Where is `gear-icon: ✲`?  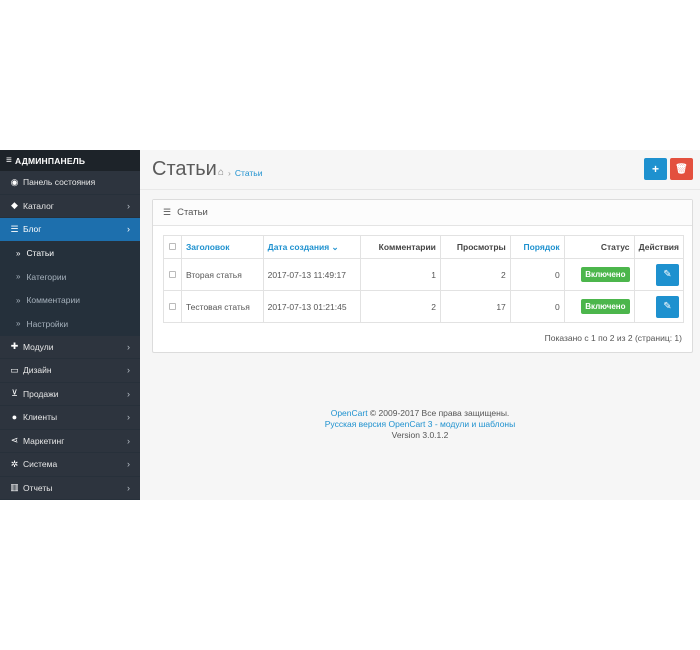 gear-icon: ✲ is located at coordinates (14, 463).